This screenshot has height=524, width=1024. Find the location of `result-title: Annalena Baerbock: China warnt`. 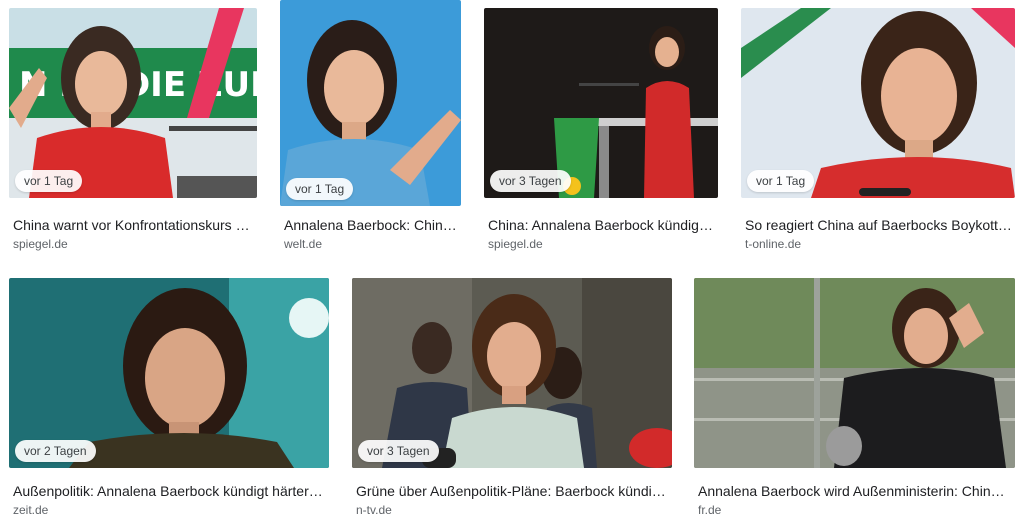

result-title: Annalena Baerbock: China warnt is located at coordinates (372, 225).